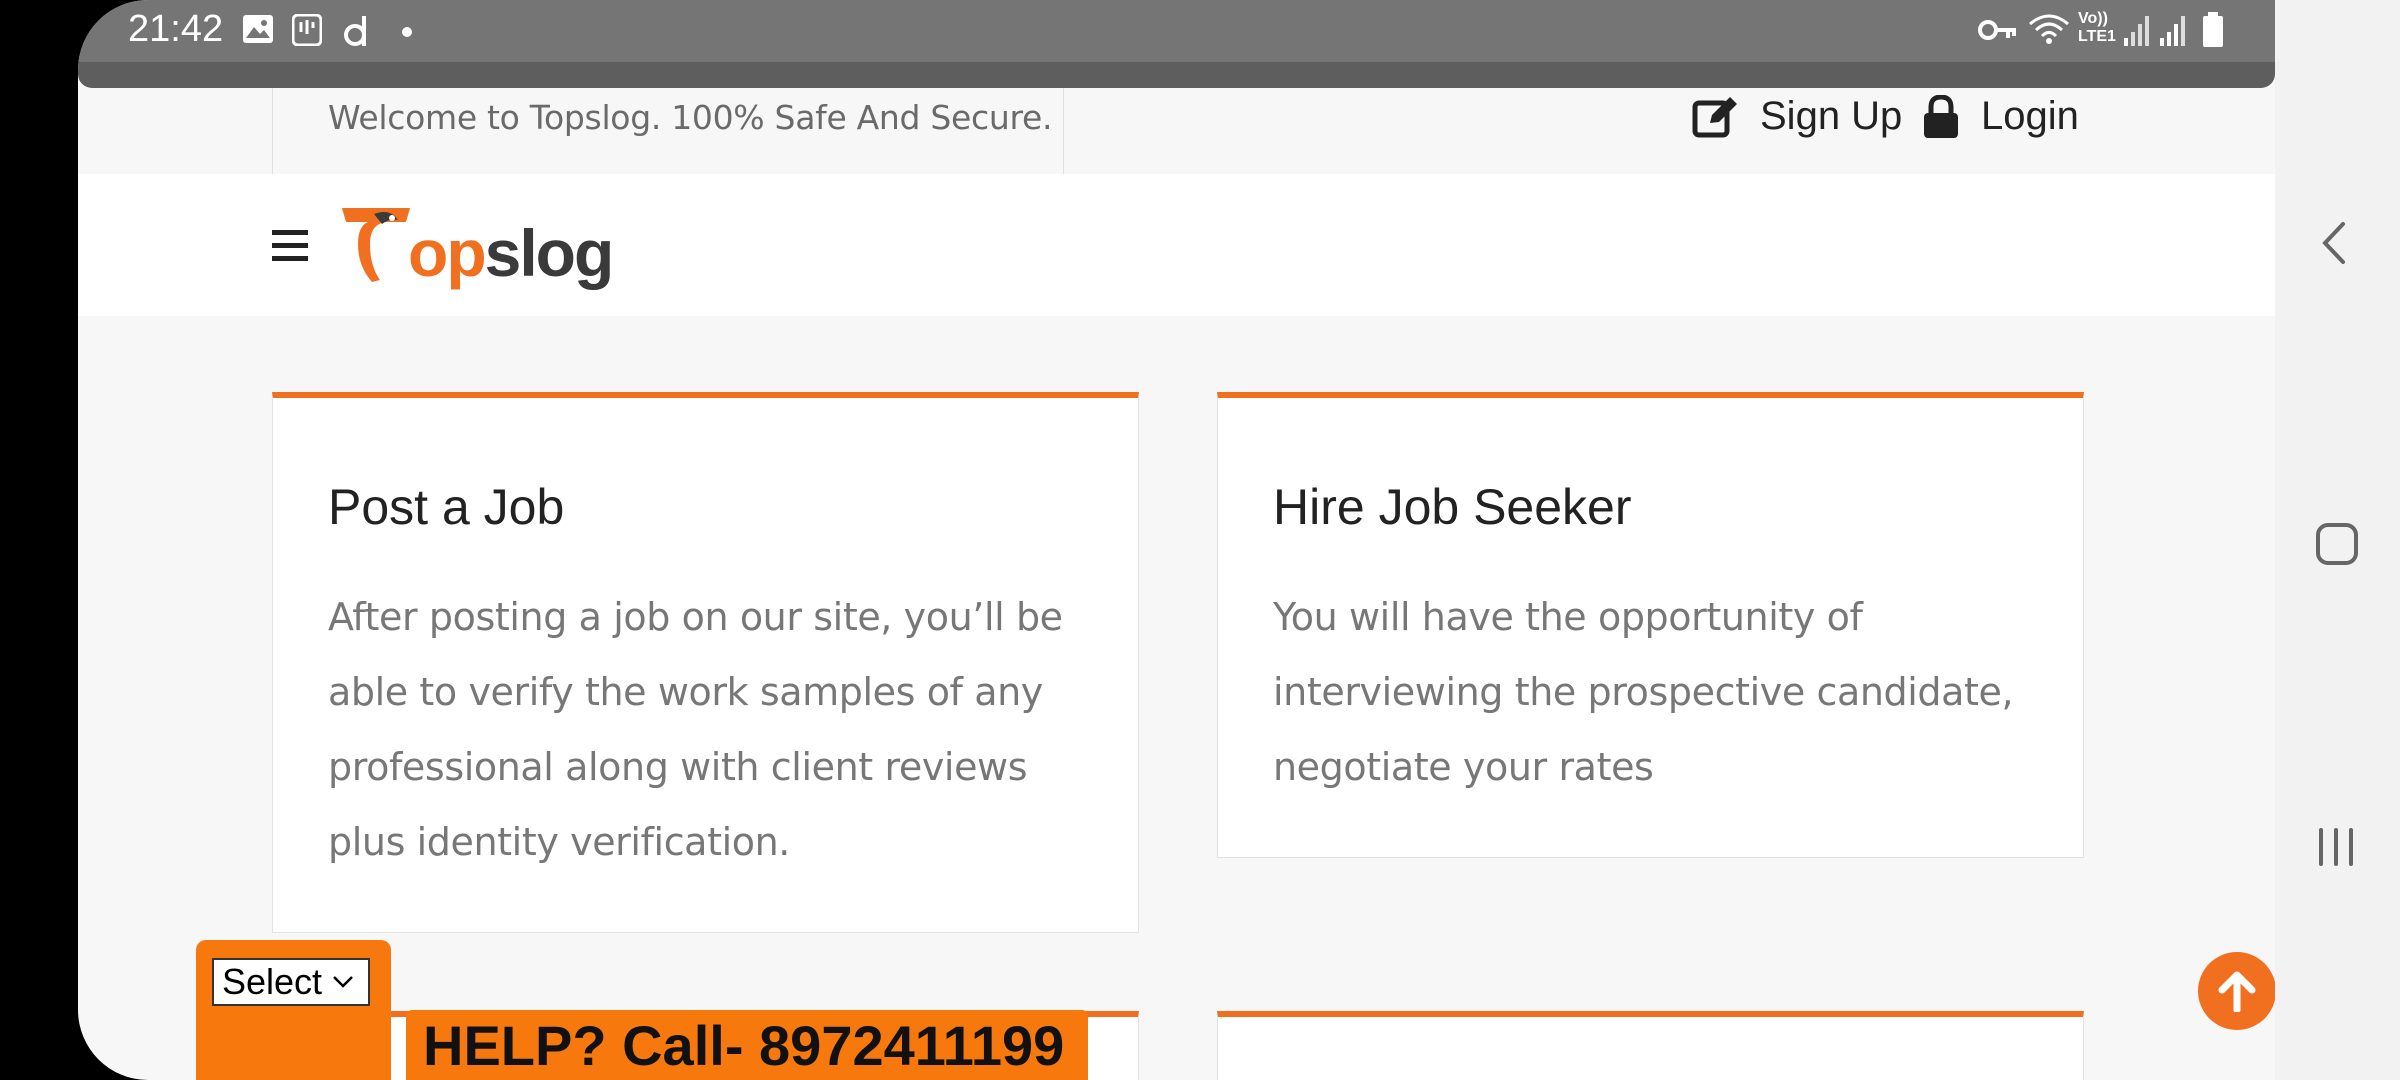  I want to click on chevron-down-icon, so click(343, 982).